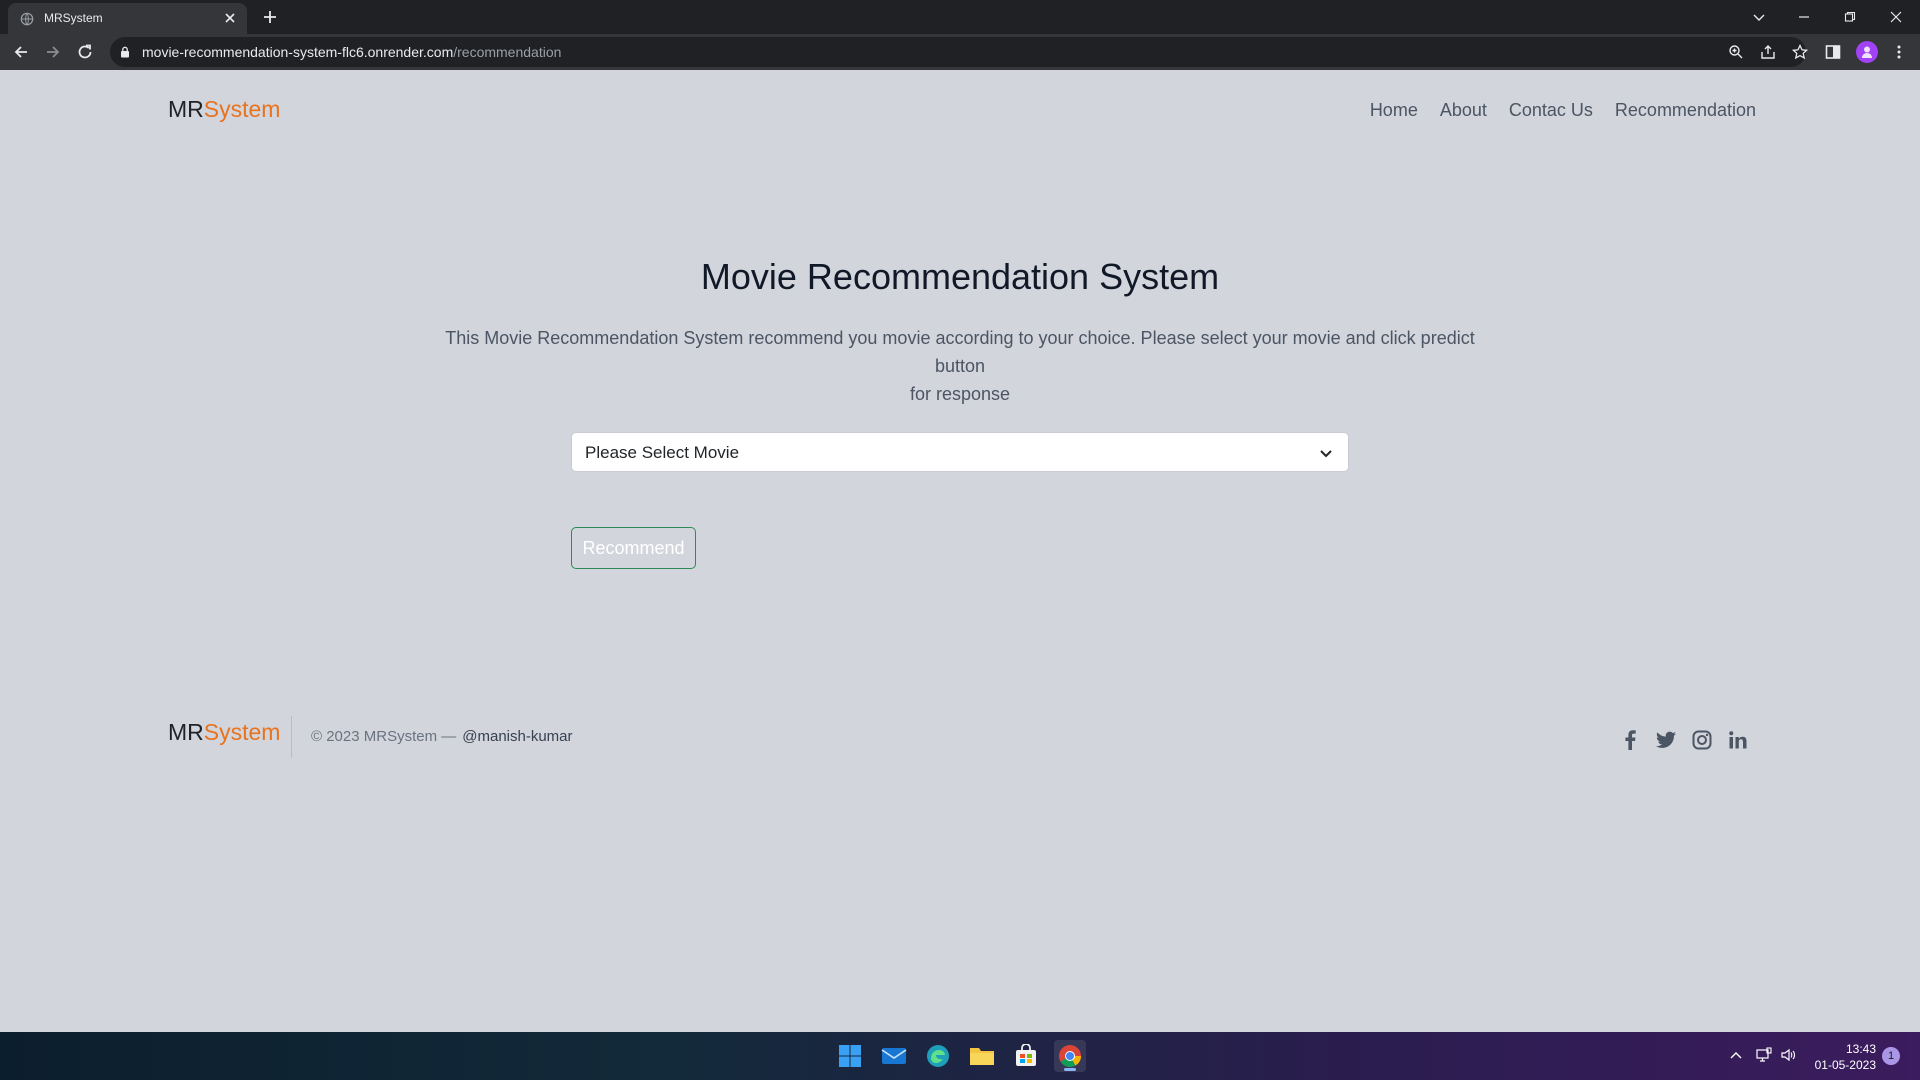 This screenshot has height=1080, width=1920. I want to click on copyright-text: © 2023 MRSystem — @manish-kumar, so click(442, 736).